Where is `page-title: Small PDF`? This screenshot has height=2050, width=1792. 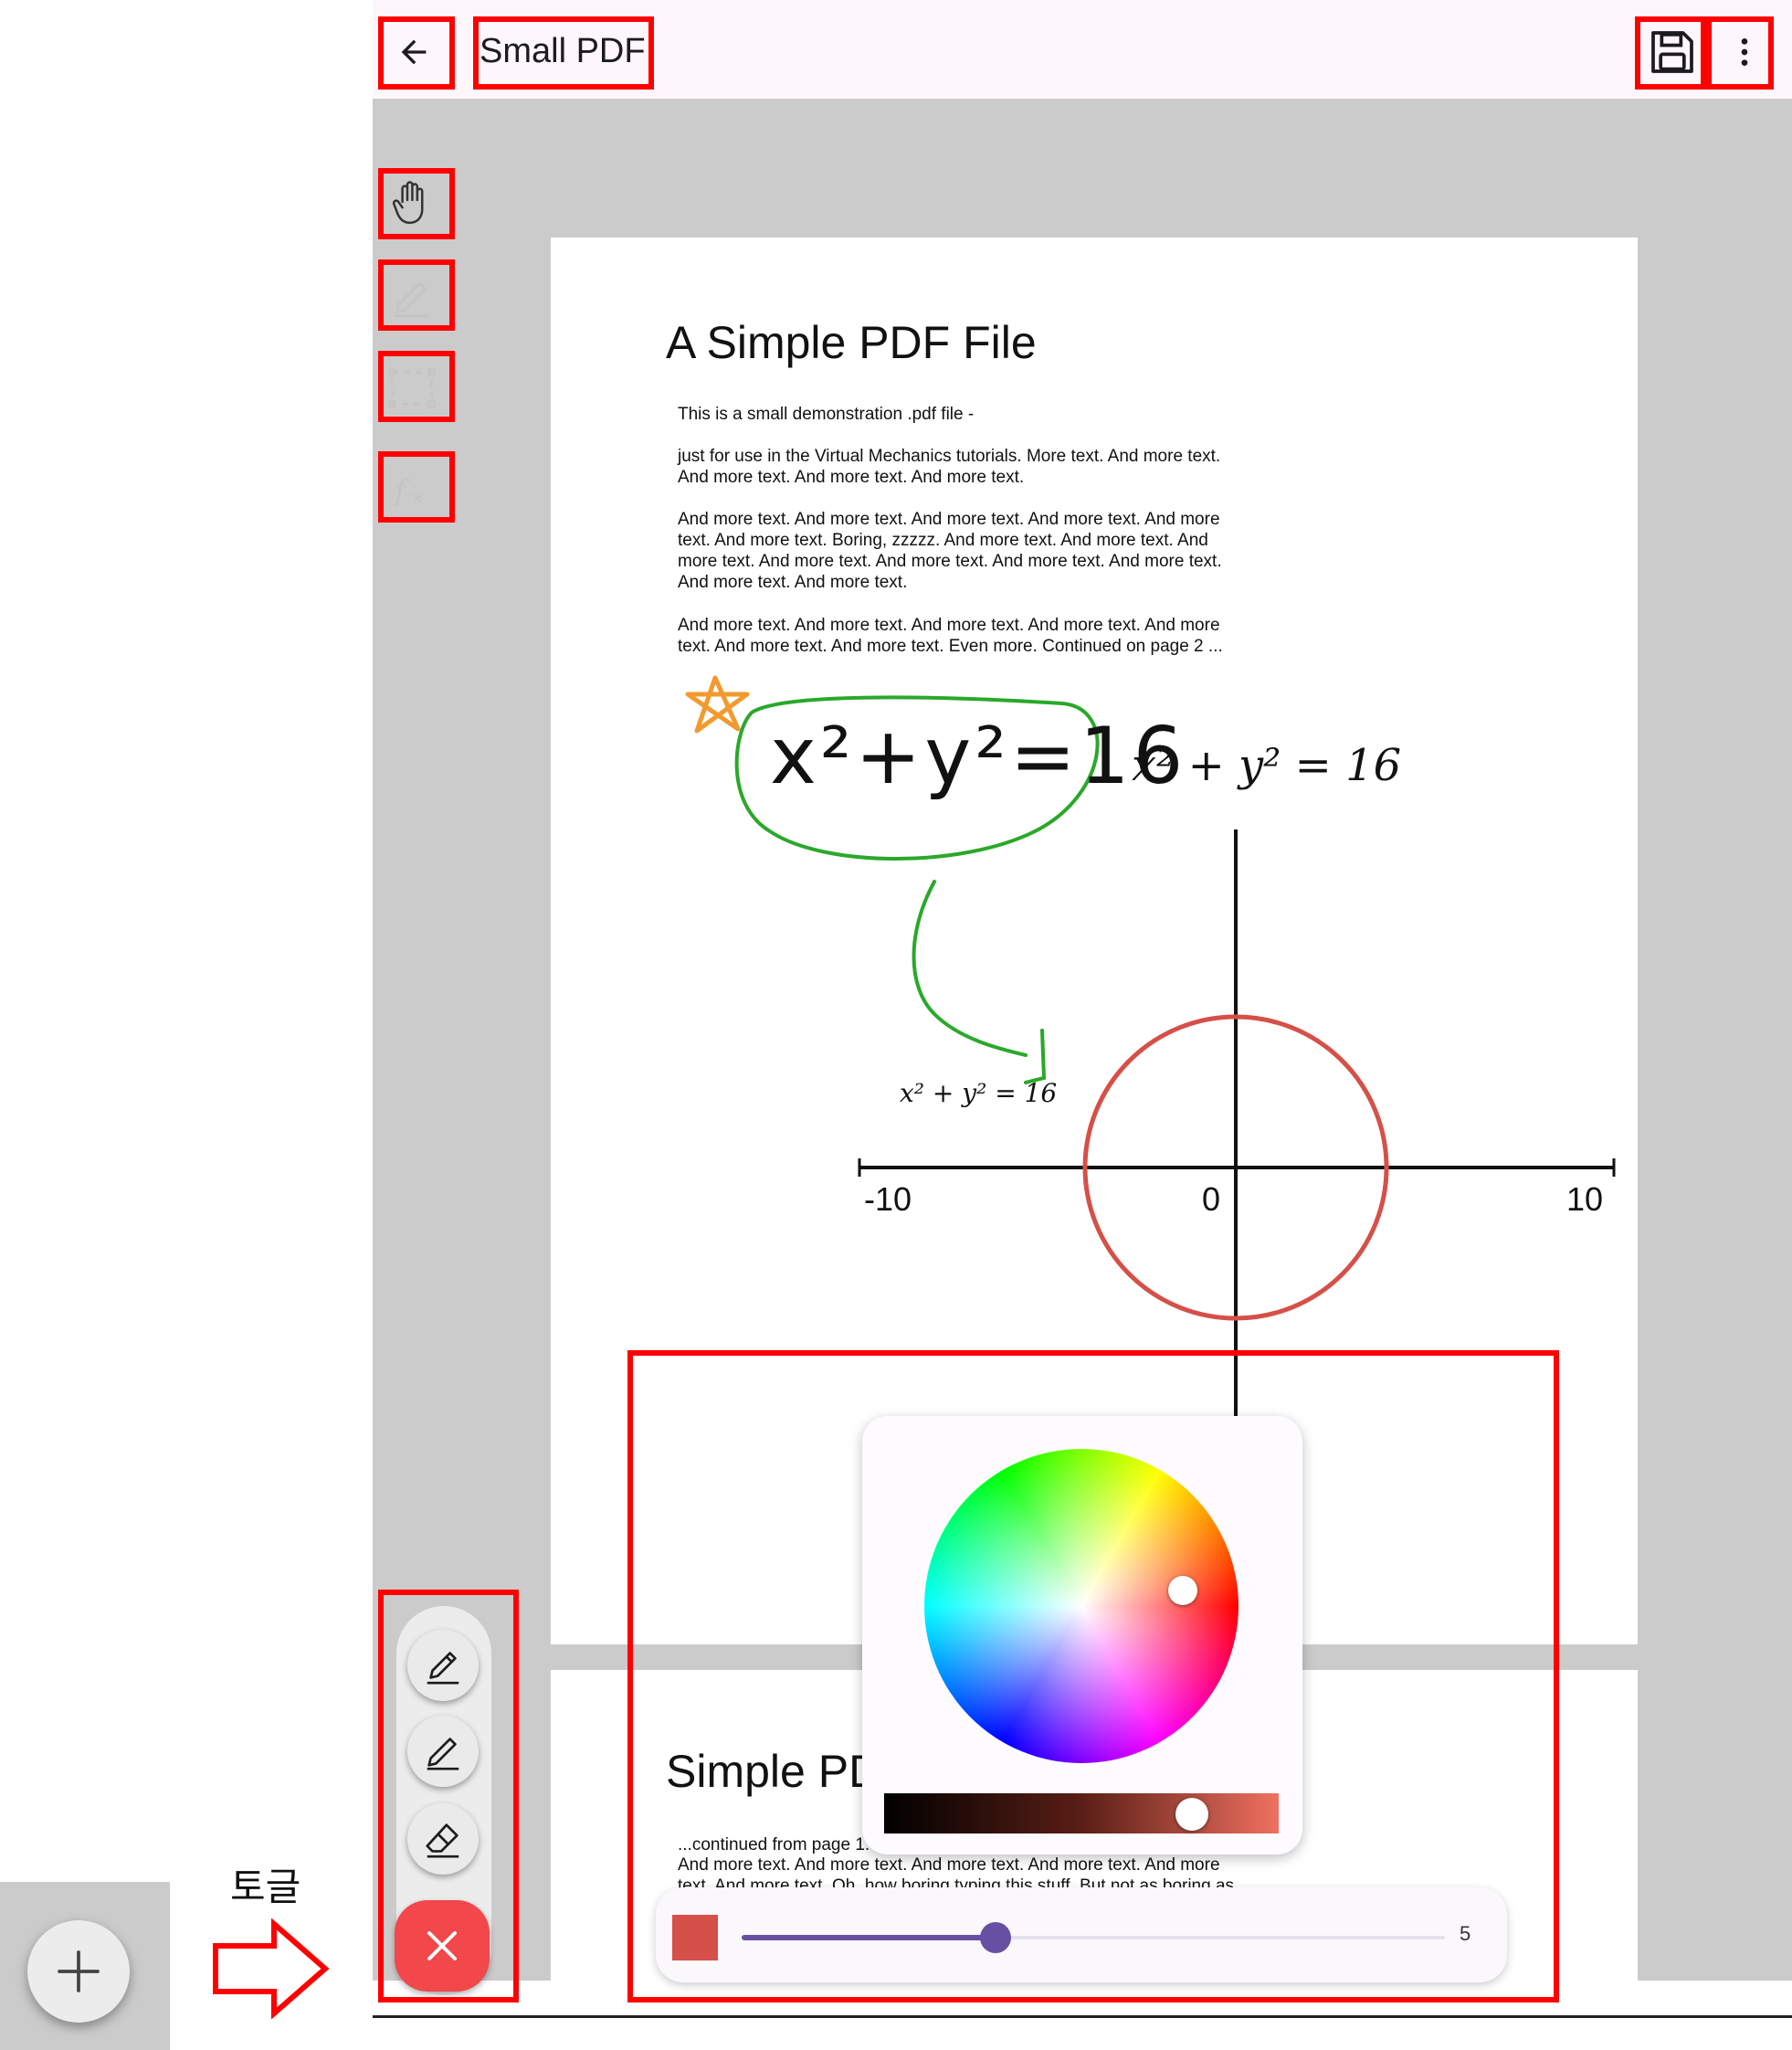 page-title: Small PDF is located at coordinates (563, 51).